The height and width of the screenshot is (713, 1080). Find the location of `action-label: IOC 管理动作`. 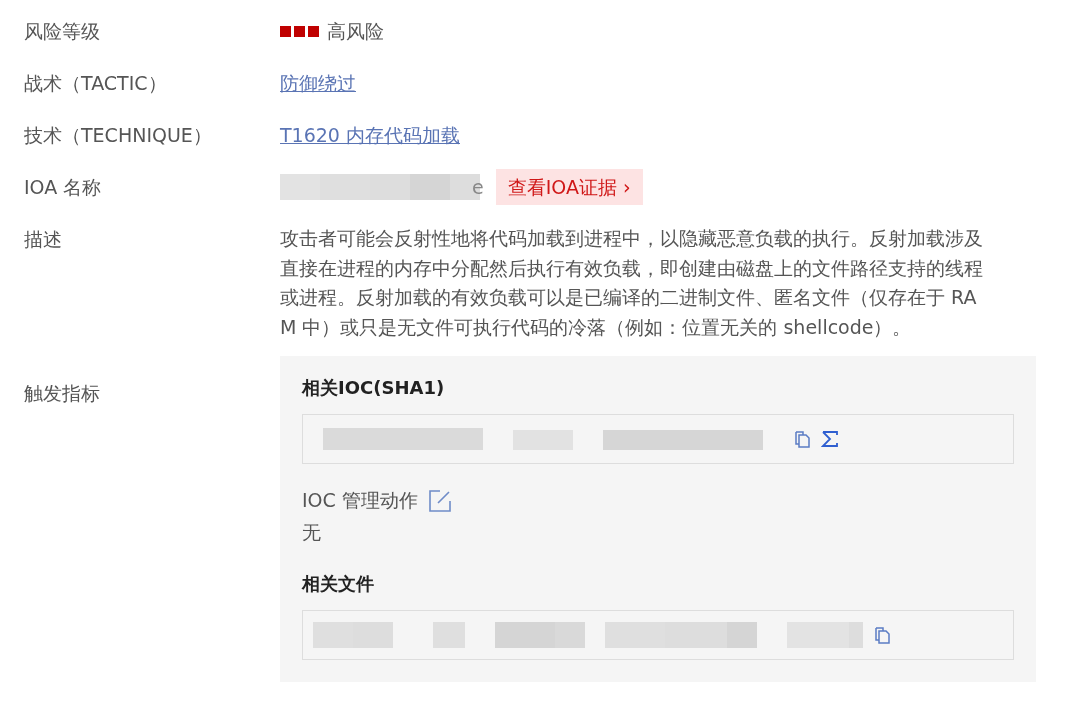

action-label: IOC 管理动作 is located at coordinates (360, 500).